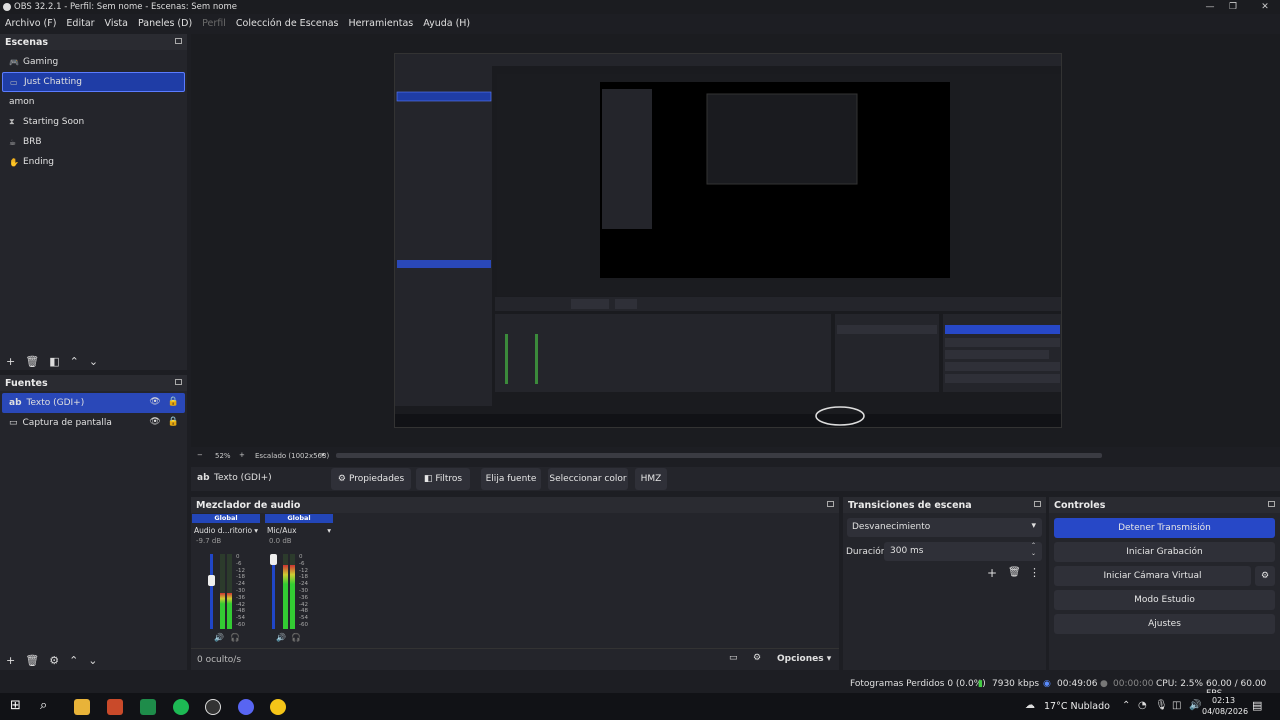 The image size is (1280, 720). I want to click on more-options-icon: ⋮, so click(1034, 572).